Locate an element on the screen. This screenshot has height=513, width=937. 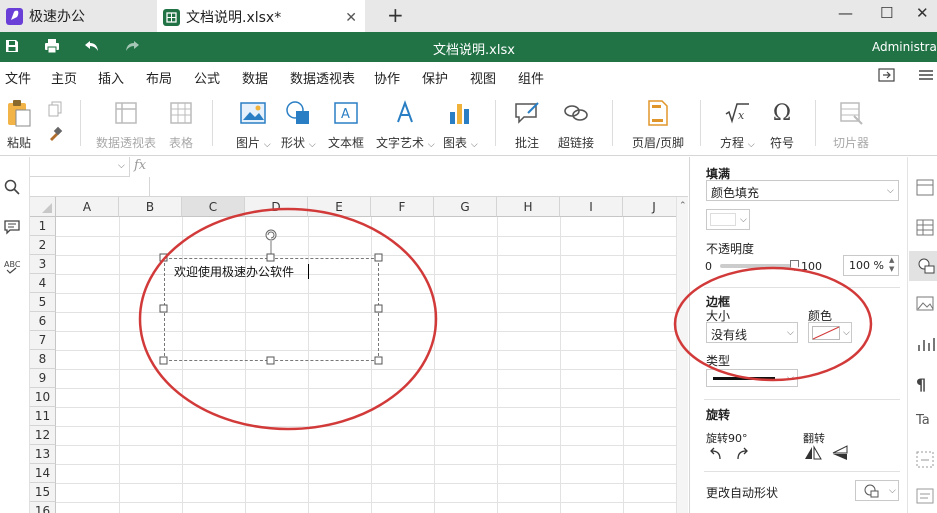
save-icon is located at coordinates (12, 48).